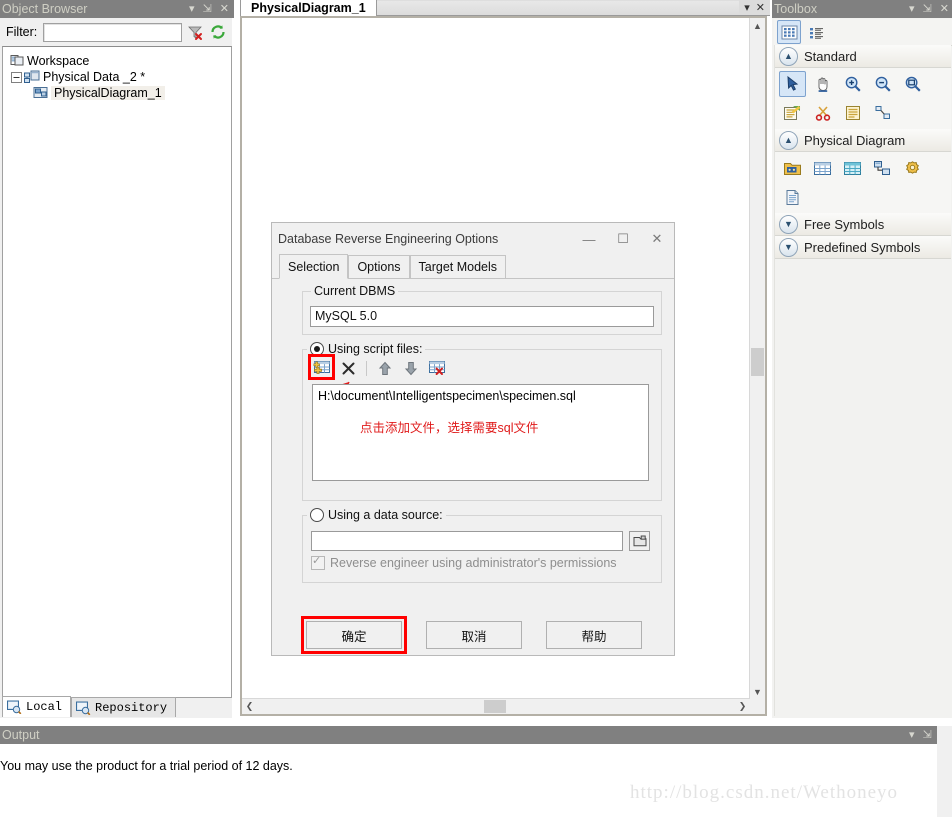 The width and height of the screenshot is (952, 817). I want to click on horizontal-scroll-thumb, so click(495, 706).